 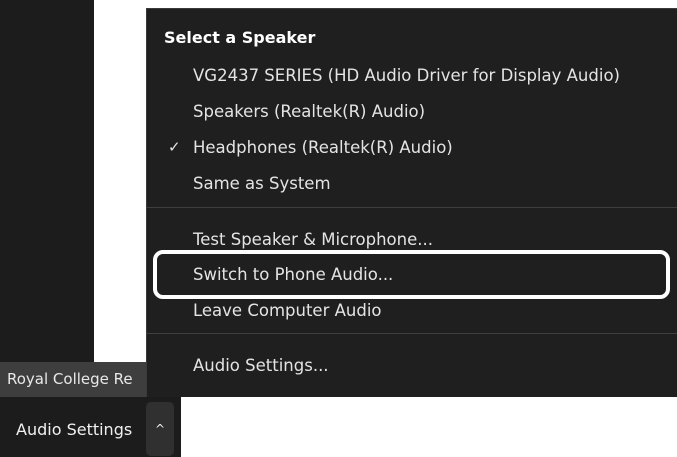 What do you see at coordinates (287, 310) in the screenshot?
I see `leave-computer-audio-item: Leave Computer Audio` at bounding box center [287, 310].